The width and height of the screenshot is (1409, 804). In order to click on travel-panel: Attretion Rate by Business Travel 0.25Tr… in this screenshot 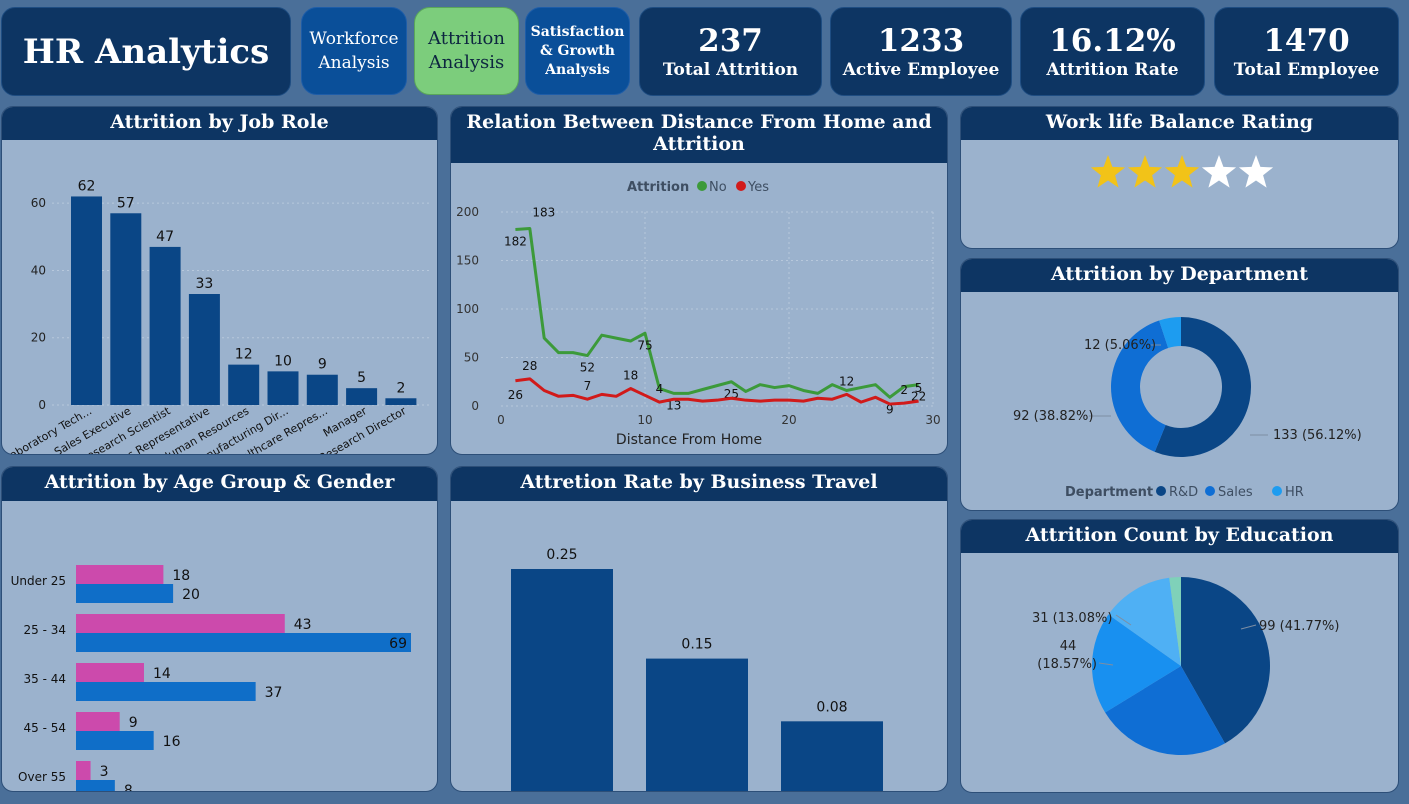, I will do `click(699, 629)`.